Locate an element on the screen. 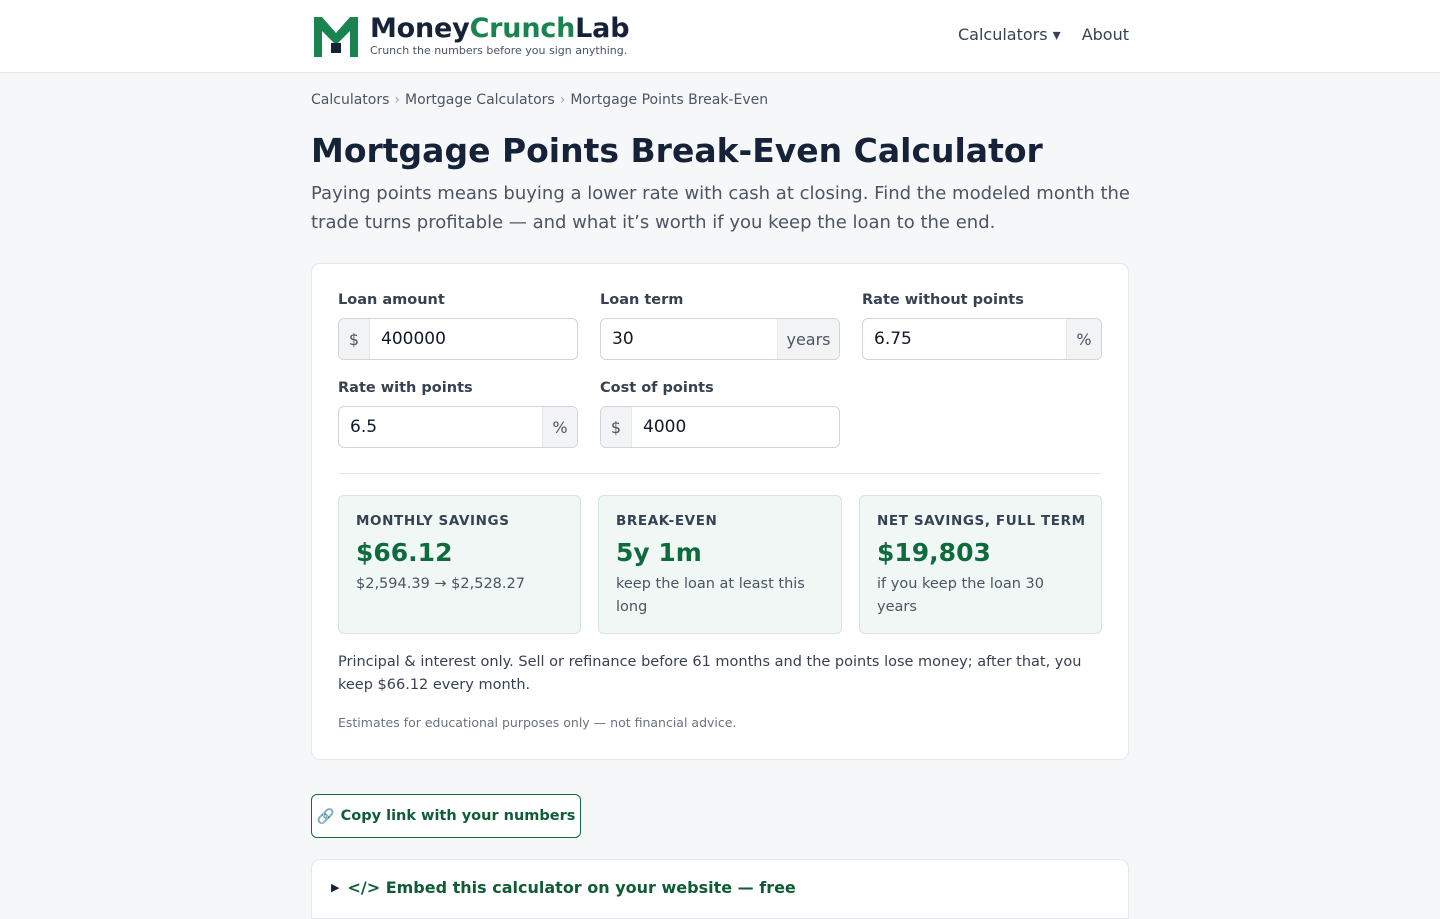  page-title: Mortgage Points Break-Even Calculator is located at coordinates (677, 150).